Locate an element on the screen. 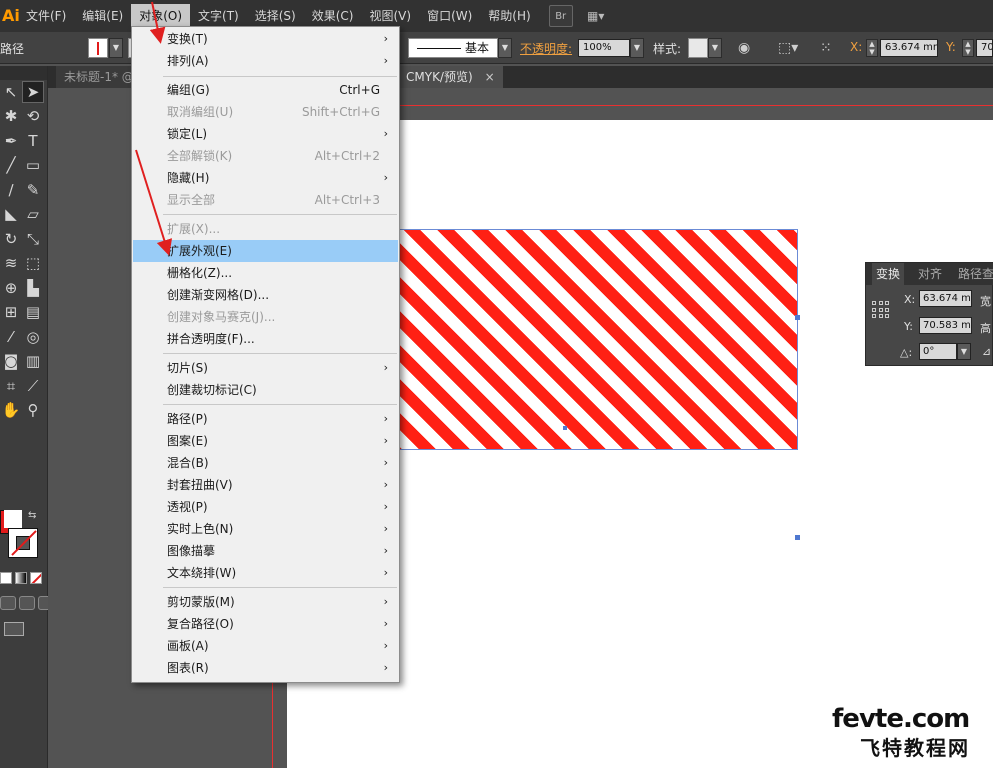 Image resolution: width=993 pixels, height=768 pixels. menu-item-blend: 混合(B) › is located at coordinates (265, 463).